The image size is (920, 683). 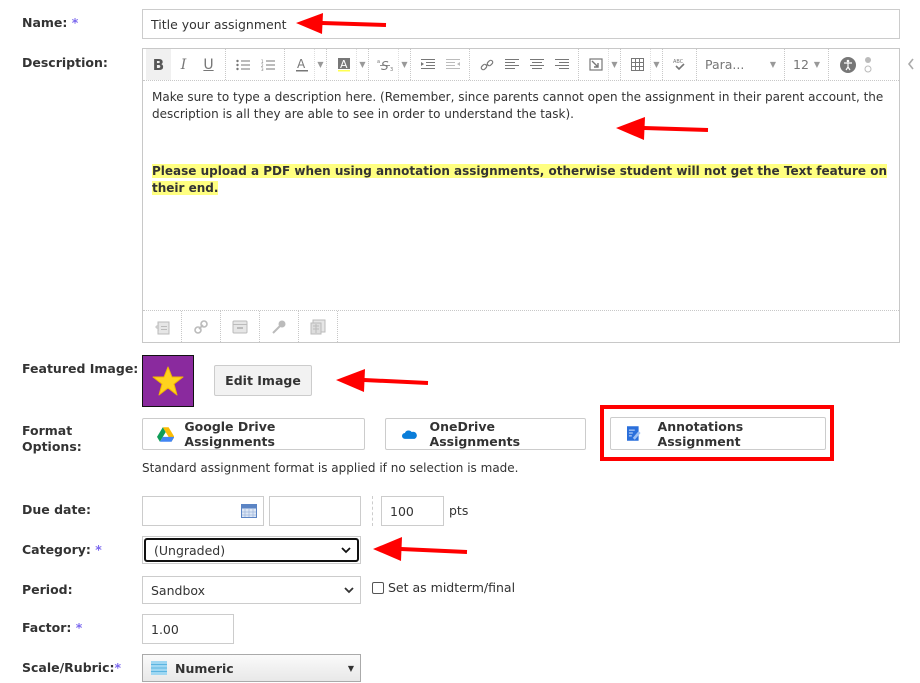 I want to click on insert-media-button, so click(x=595, y=64).